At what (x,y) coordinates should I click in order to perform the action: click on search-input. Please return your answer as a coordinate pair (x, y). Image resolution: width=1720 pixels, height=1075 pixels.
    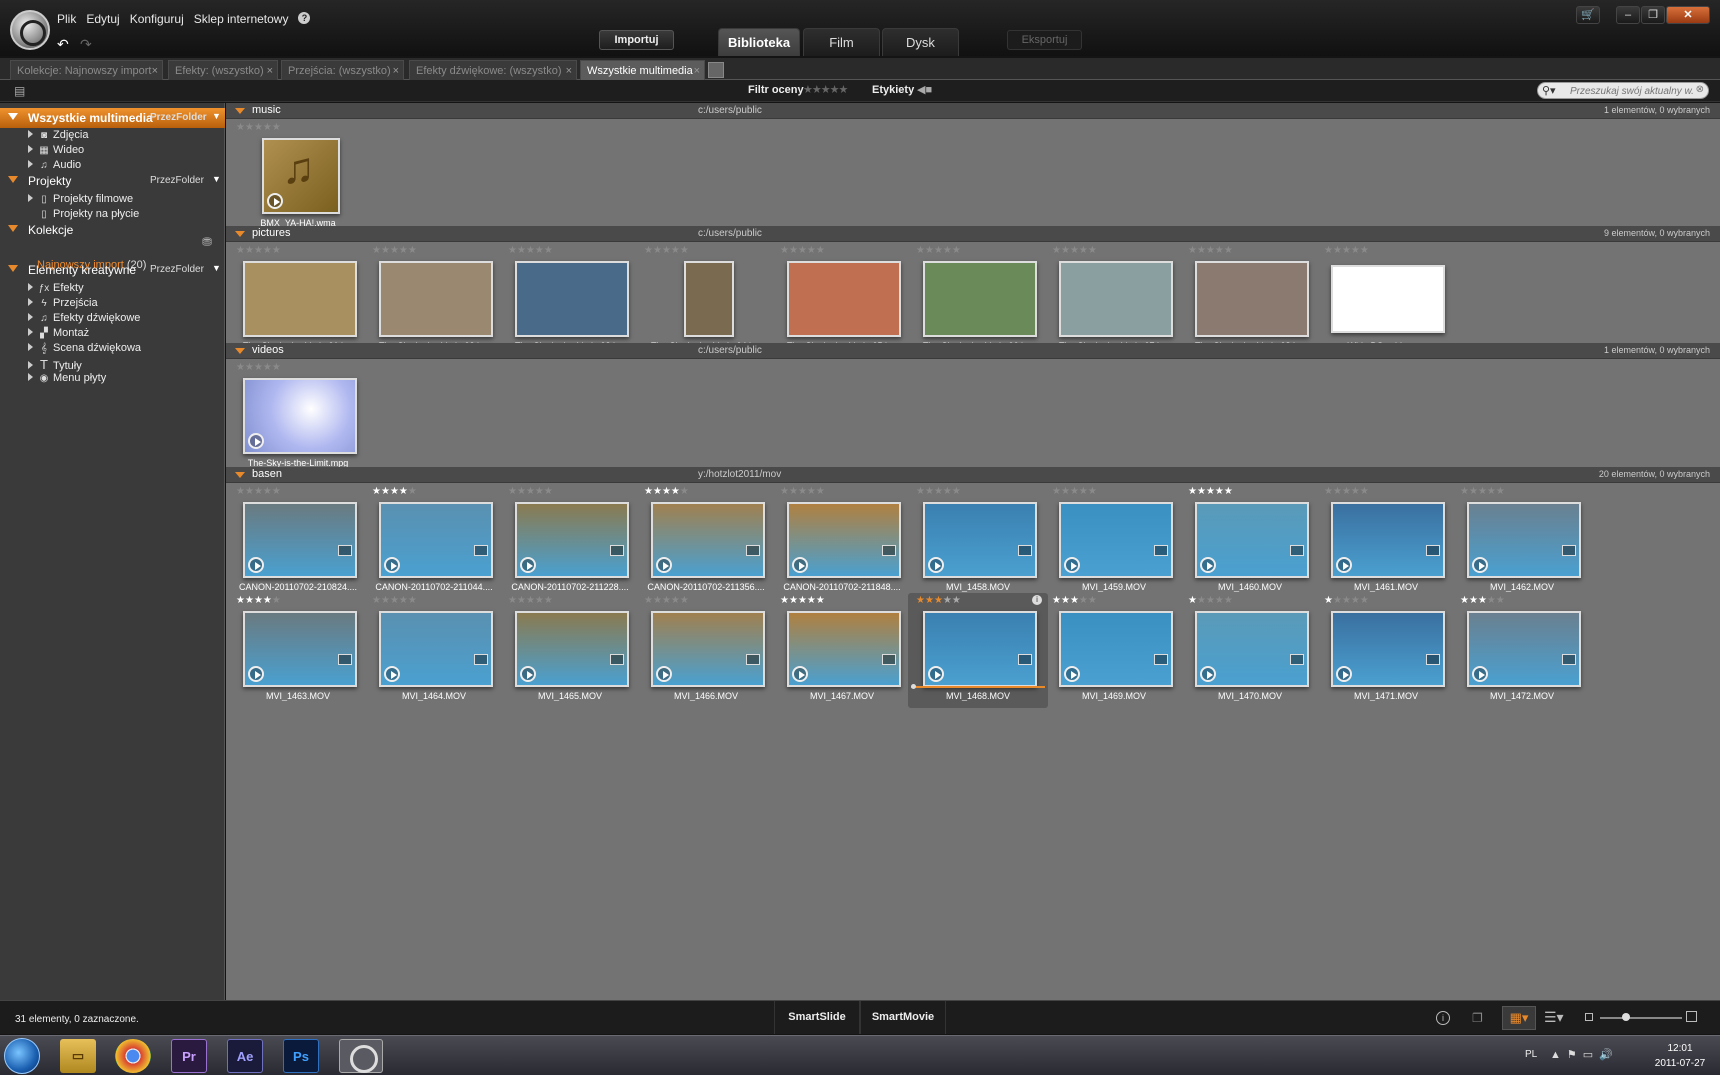
    Looking at the image, I should click on (1632, 91).